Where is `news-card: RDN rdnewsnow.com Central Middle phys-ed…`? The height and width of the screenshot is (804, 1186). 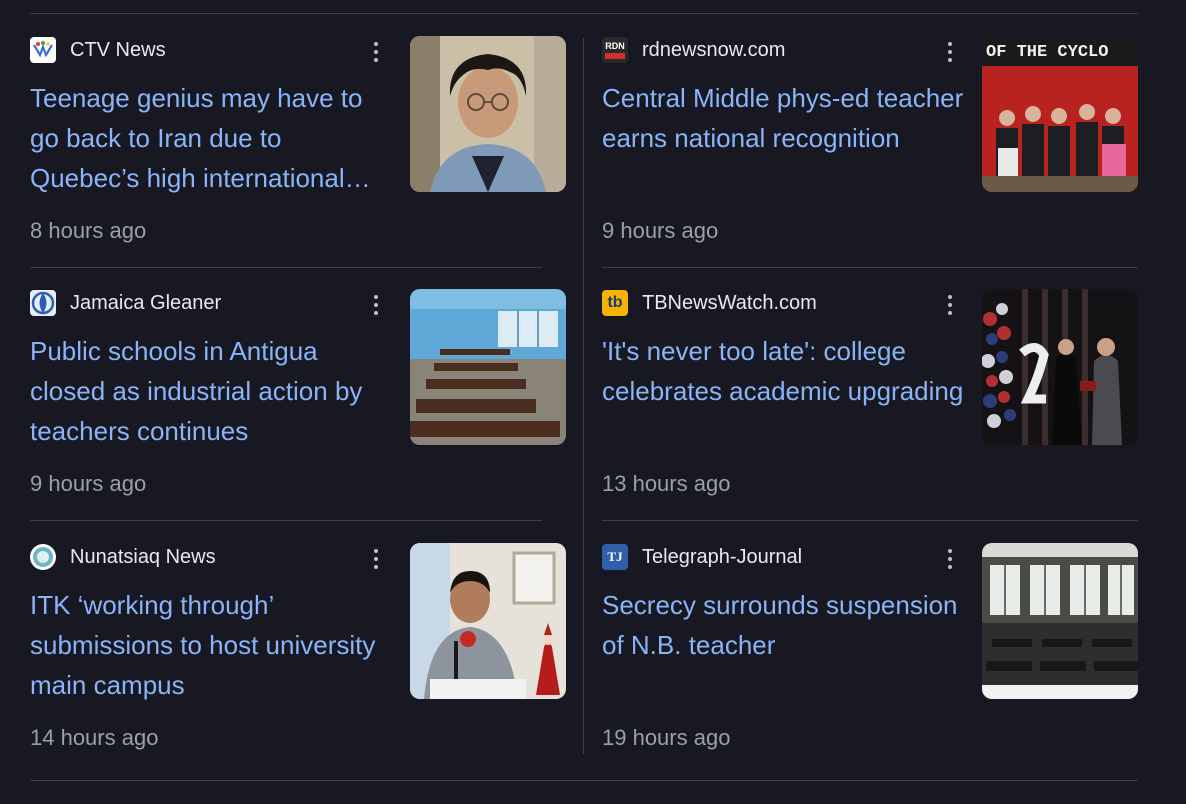
news-card: RDN rdnewsnow.com Central Middle phys-ed… is located at coordinates (870, 162).